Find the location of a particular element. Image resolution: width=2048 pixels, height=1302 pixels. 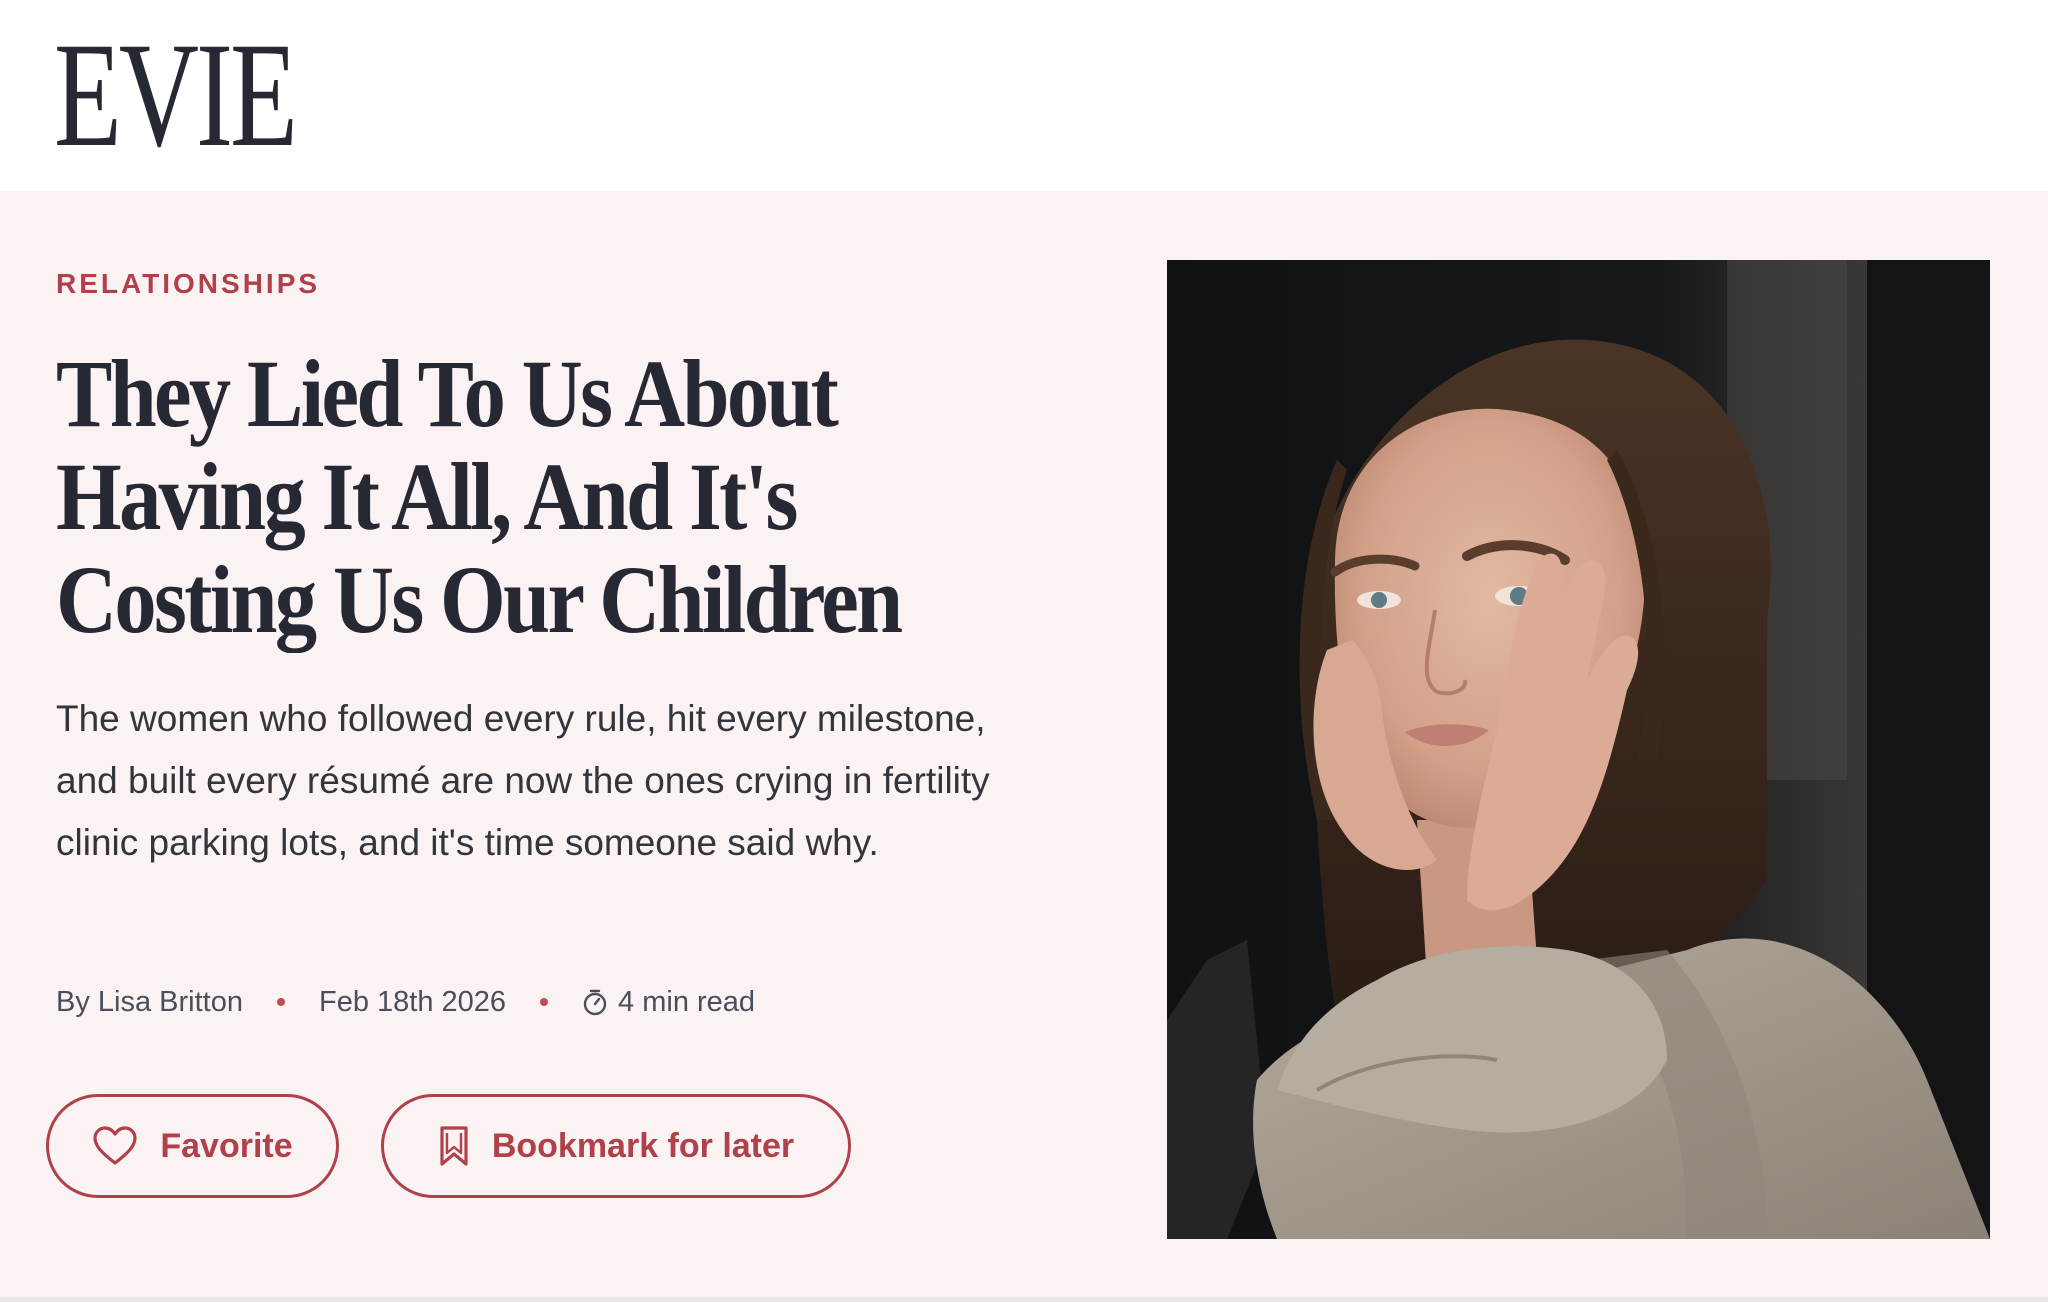

section-divider is located at coordinates (1024, 1299).